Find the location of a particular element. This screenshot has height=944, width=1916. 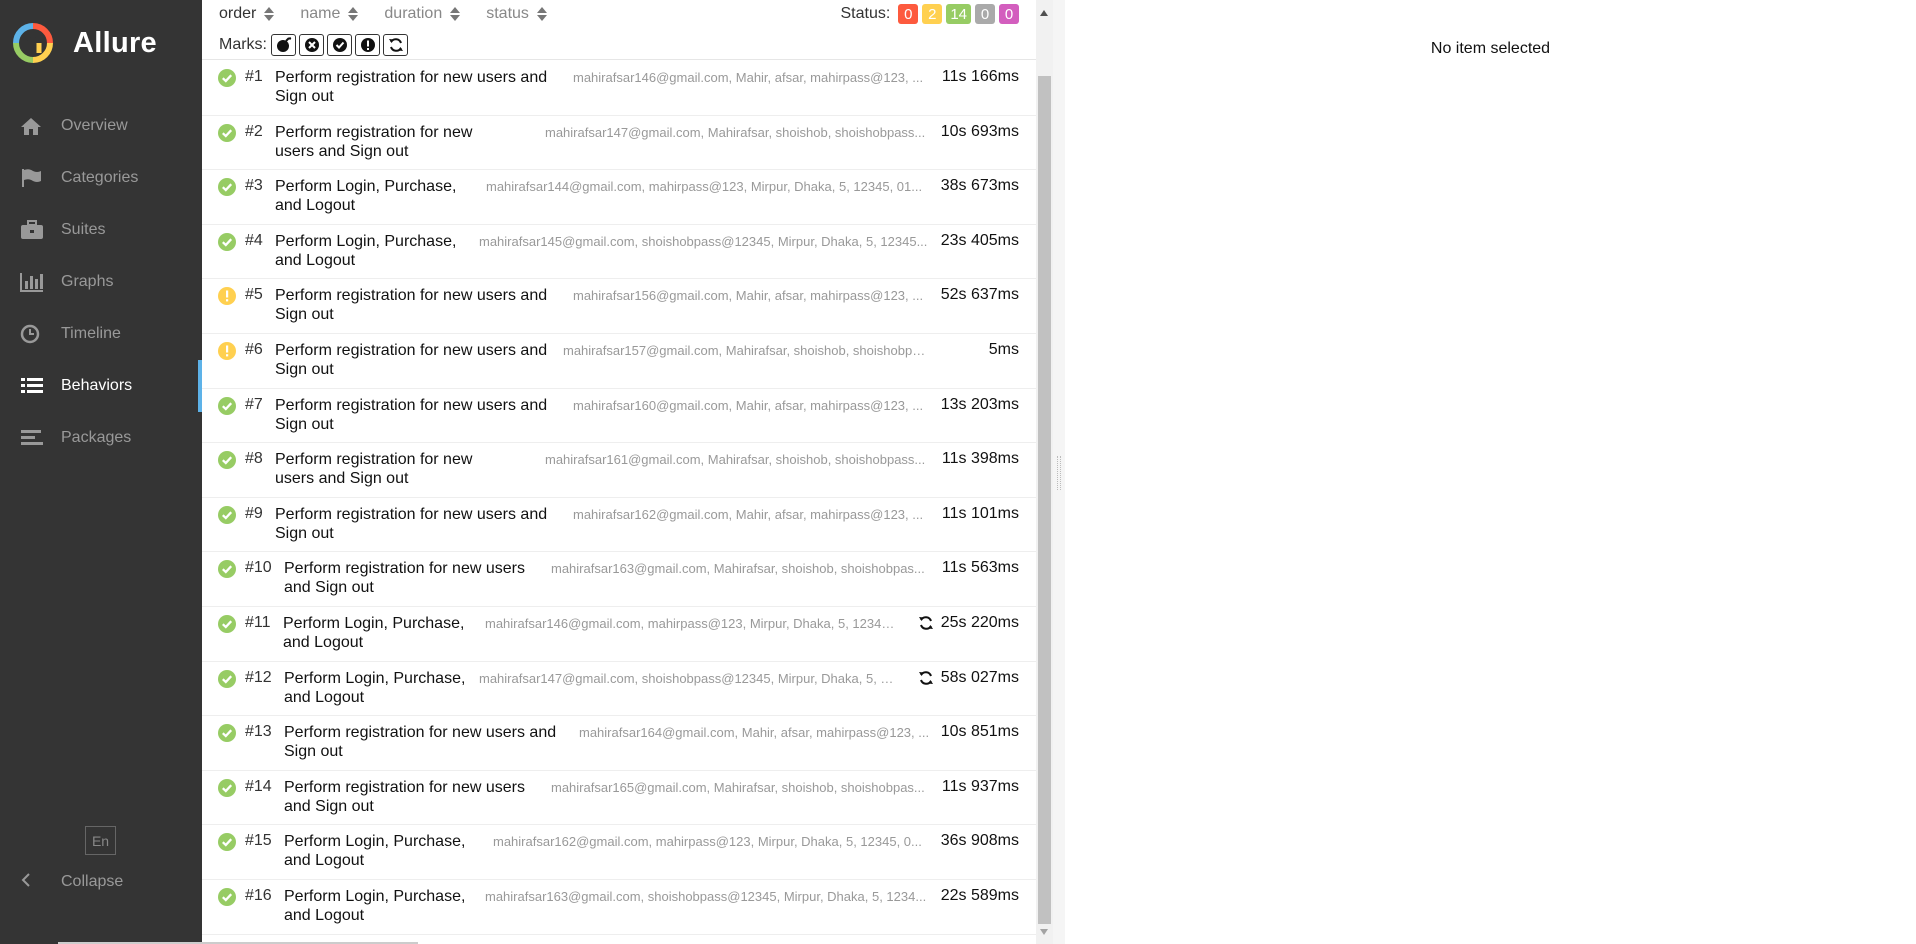

scrollbar-thumb is located at coordinates (1044, 500).